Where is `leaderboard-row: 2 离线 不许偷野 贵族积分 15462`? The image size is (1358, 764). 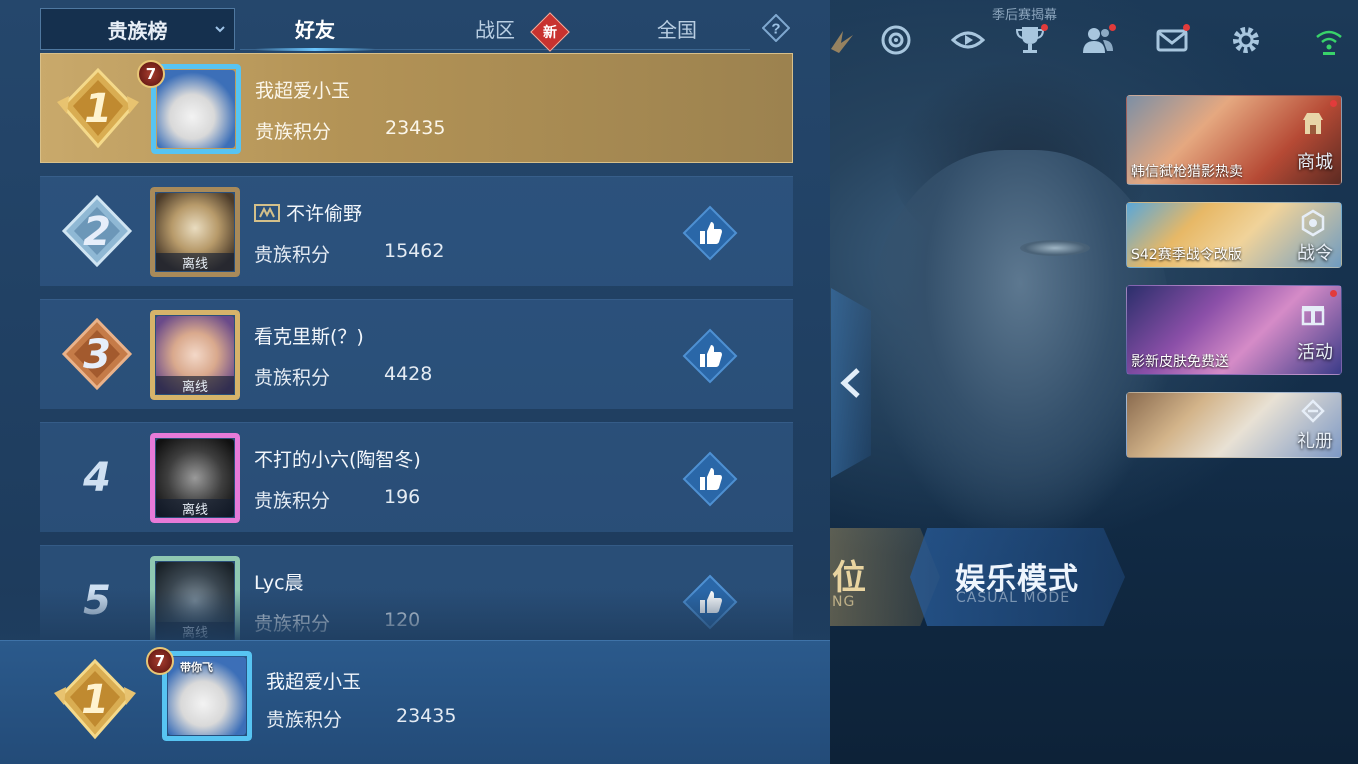
leaderboard-row: 2 离线 不许偷野 贵族积分 15462 is located at coordinates (416, 231).